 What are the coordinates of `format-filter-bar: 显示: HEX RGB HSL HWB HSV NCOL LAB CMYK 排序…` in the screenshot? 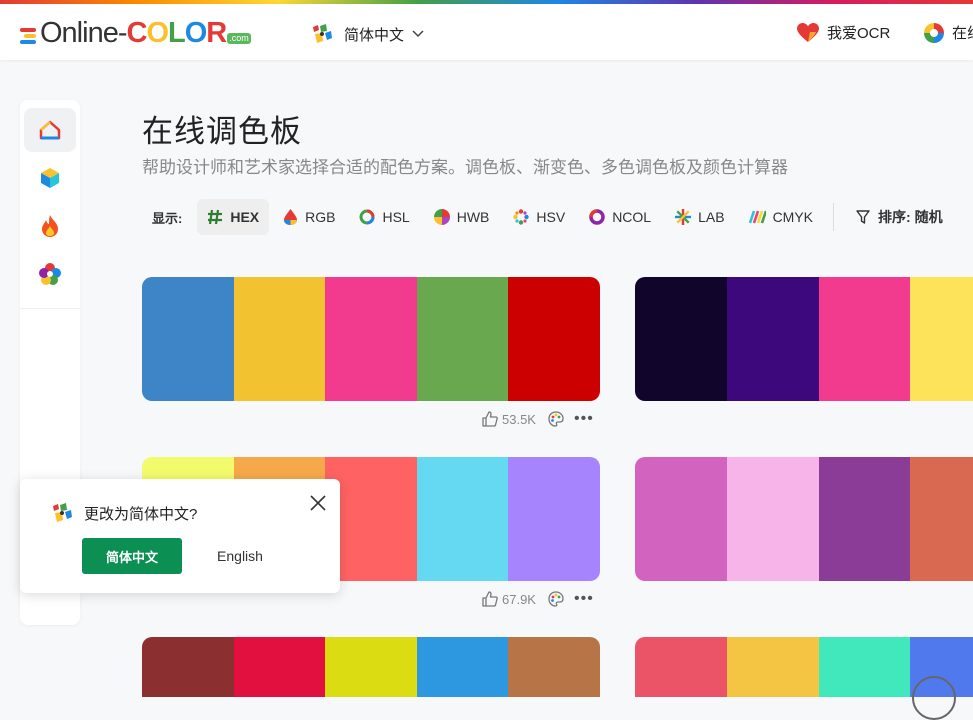 It's located at (542, 217).